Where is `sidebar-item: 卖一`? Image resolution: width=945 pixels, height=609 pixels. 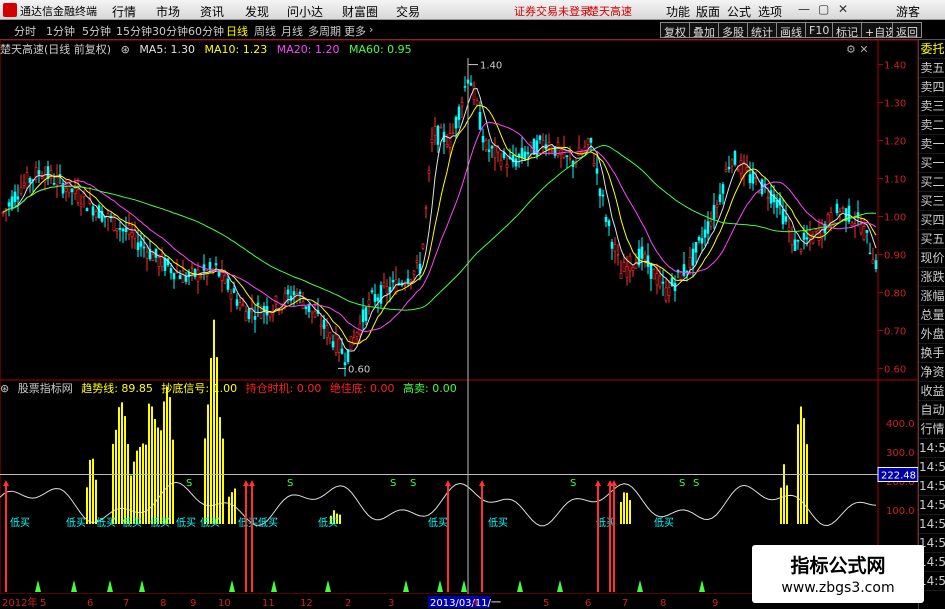
sidebar-item: 卖一 is located at coordinates (932, 144).